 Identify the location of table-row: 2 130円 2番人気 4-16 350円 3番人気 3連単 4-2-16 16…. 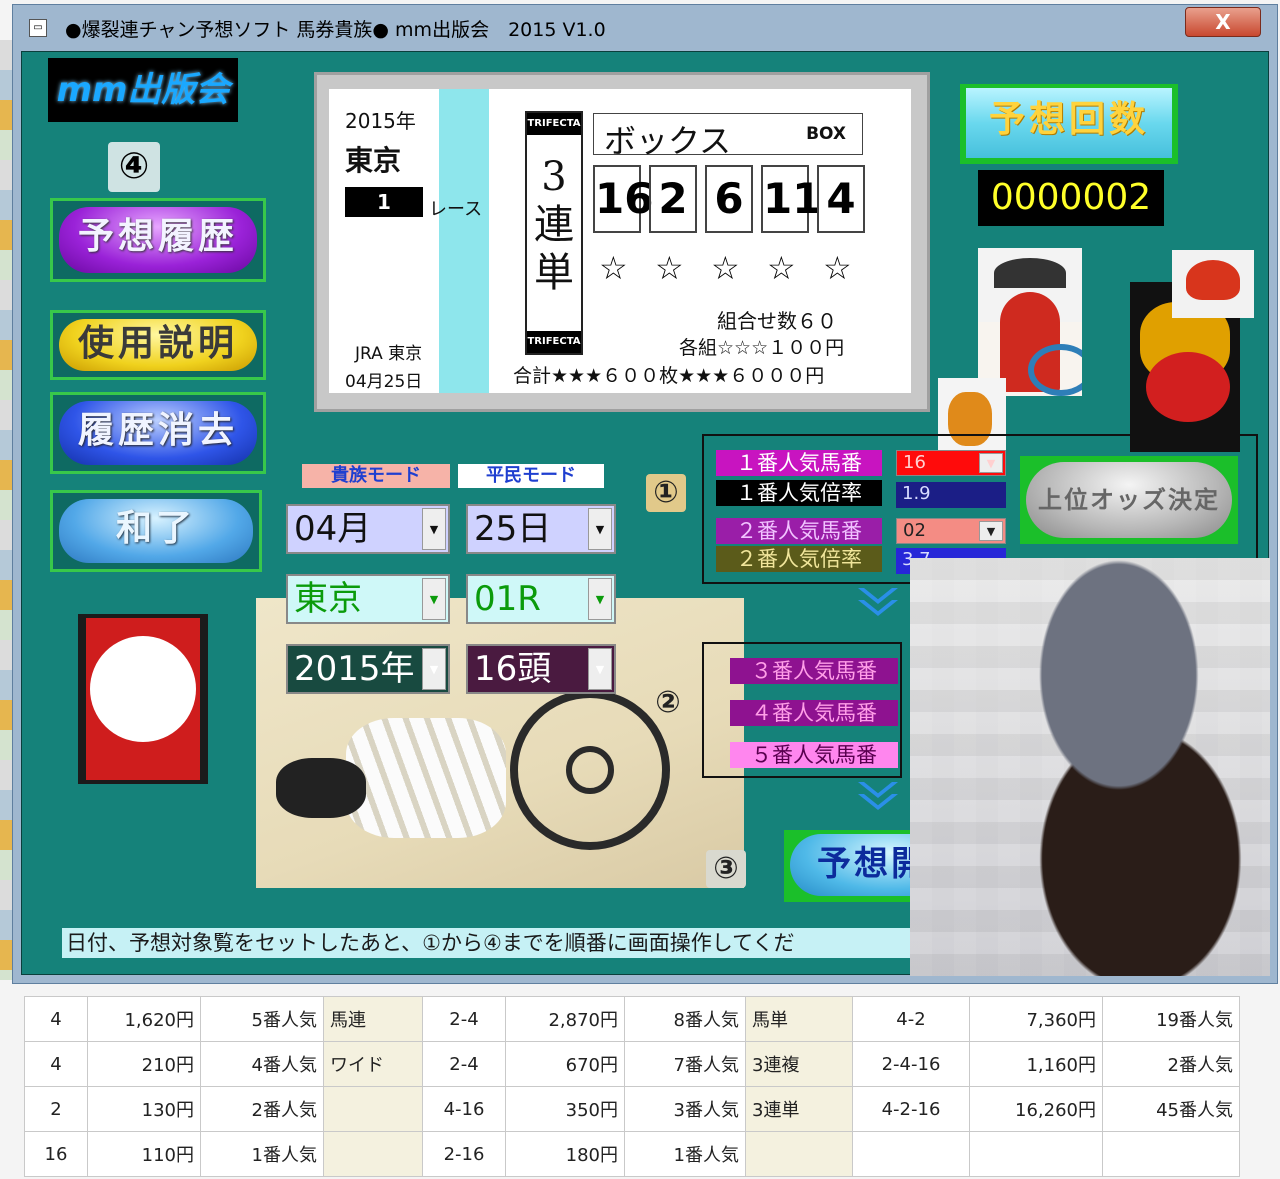
(632, 1109).